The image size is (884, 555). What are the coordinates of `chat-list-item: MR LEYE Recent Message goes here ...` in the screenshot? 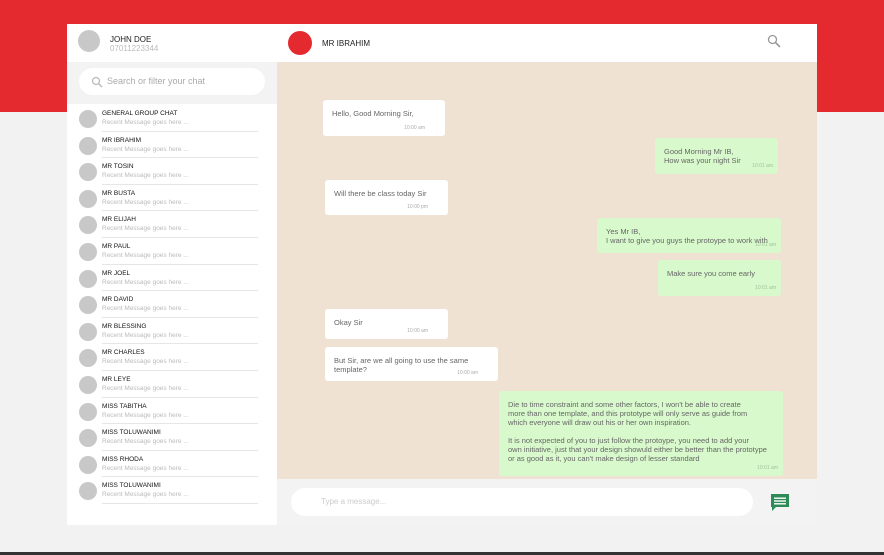 It's located at (172, 384).